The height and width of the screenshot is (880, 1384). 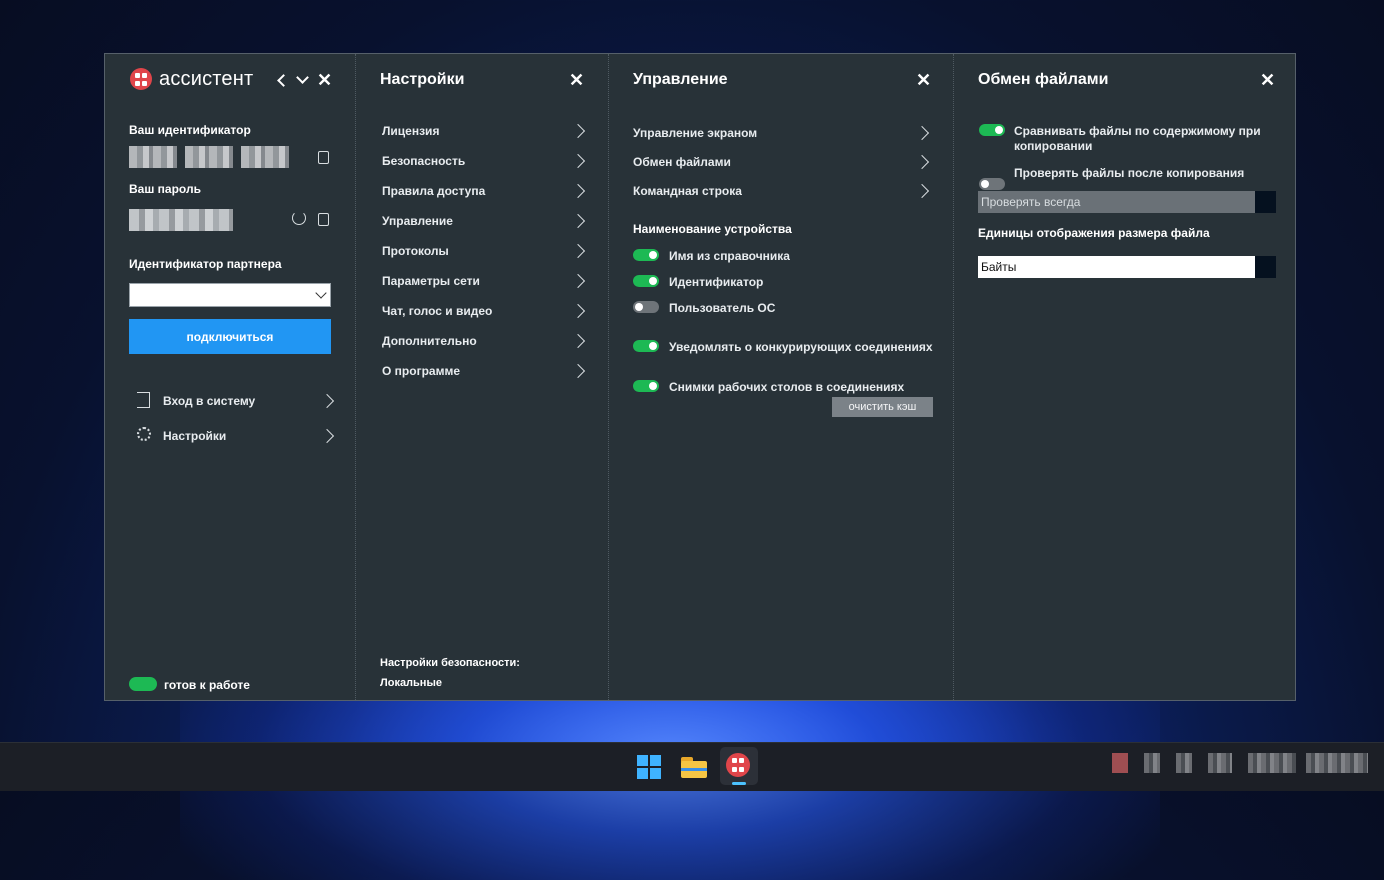 What do you see at coordinates (302, 77) in the screenshot?
I see `collapse-icon` at bounding box center [302, 77].